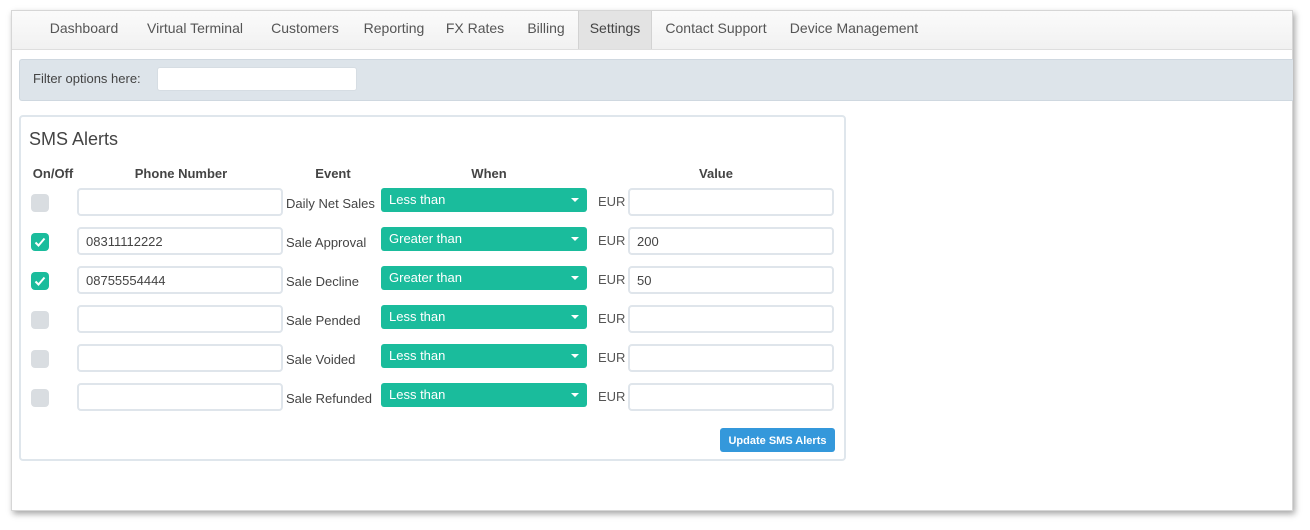 This screenshot has height=530, width=1310. Describe the element at coordinates (731, 241) in the screenshot. I see `value-field-sale-approval` at that location.